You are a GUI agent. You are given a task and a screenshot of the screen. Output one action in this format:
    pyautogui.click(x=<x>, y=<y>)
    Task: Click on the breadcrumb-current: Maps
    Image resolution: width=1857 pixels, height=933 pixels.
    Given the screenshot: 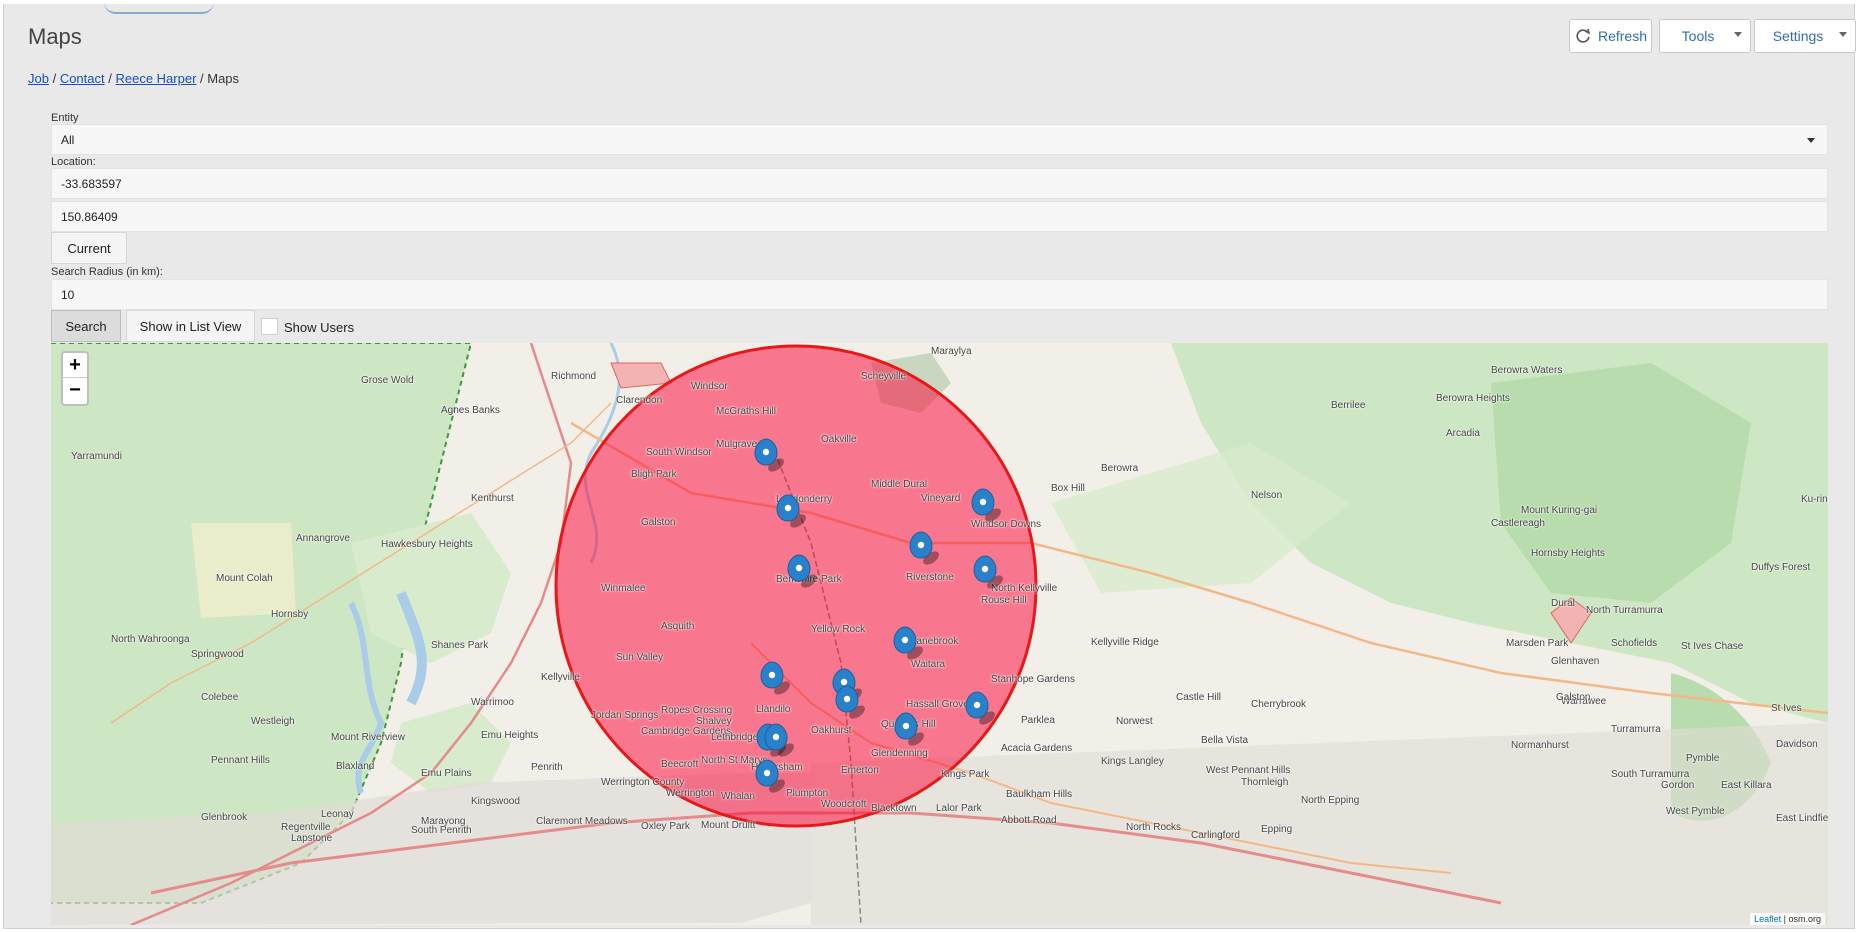 What is the action you would take?
    pyautogui.click(x=223, y=78)
    